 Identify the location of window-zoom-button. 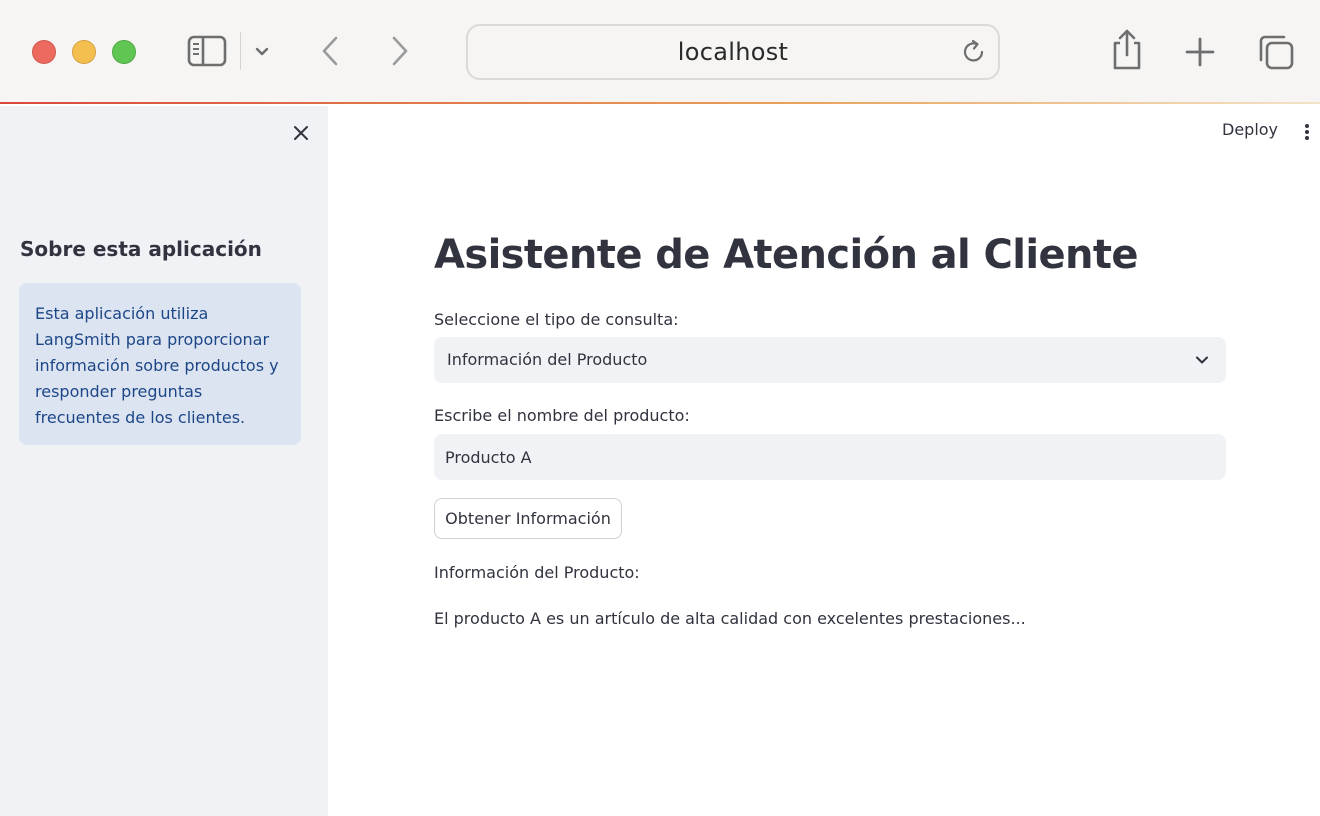
(124, 52).